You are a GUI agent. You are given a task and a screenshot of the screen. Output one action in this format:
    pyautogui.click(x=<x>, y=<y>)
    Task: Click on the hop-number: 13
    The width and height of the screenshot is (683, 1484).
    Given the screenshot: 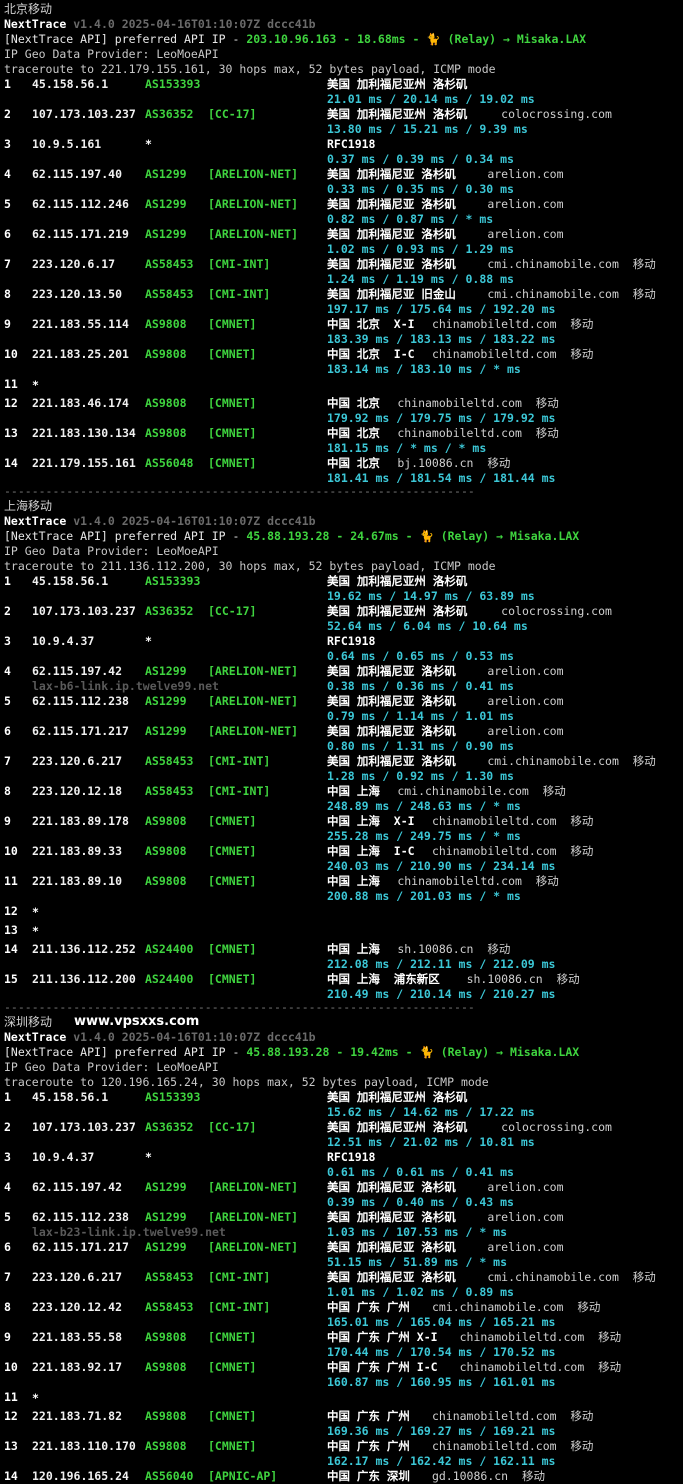 What is the action you would take?
    pyautogui.click(x=11, y=433)
    